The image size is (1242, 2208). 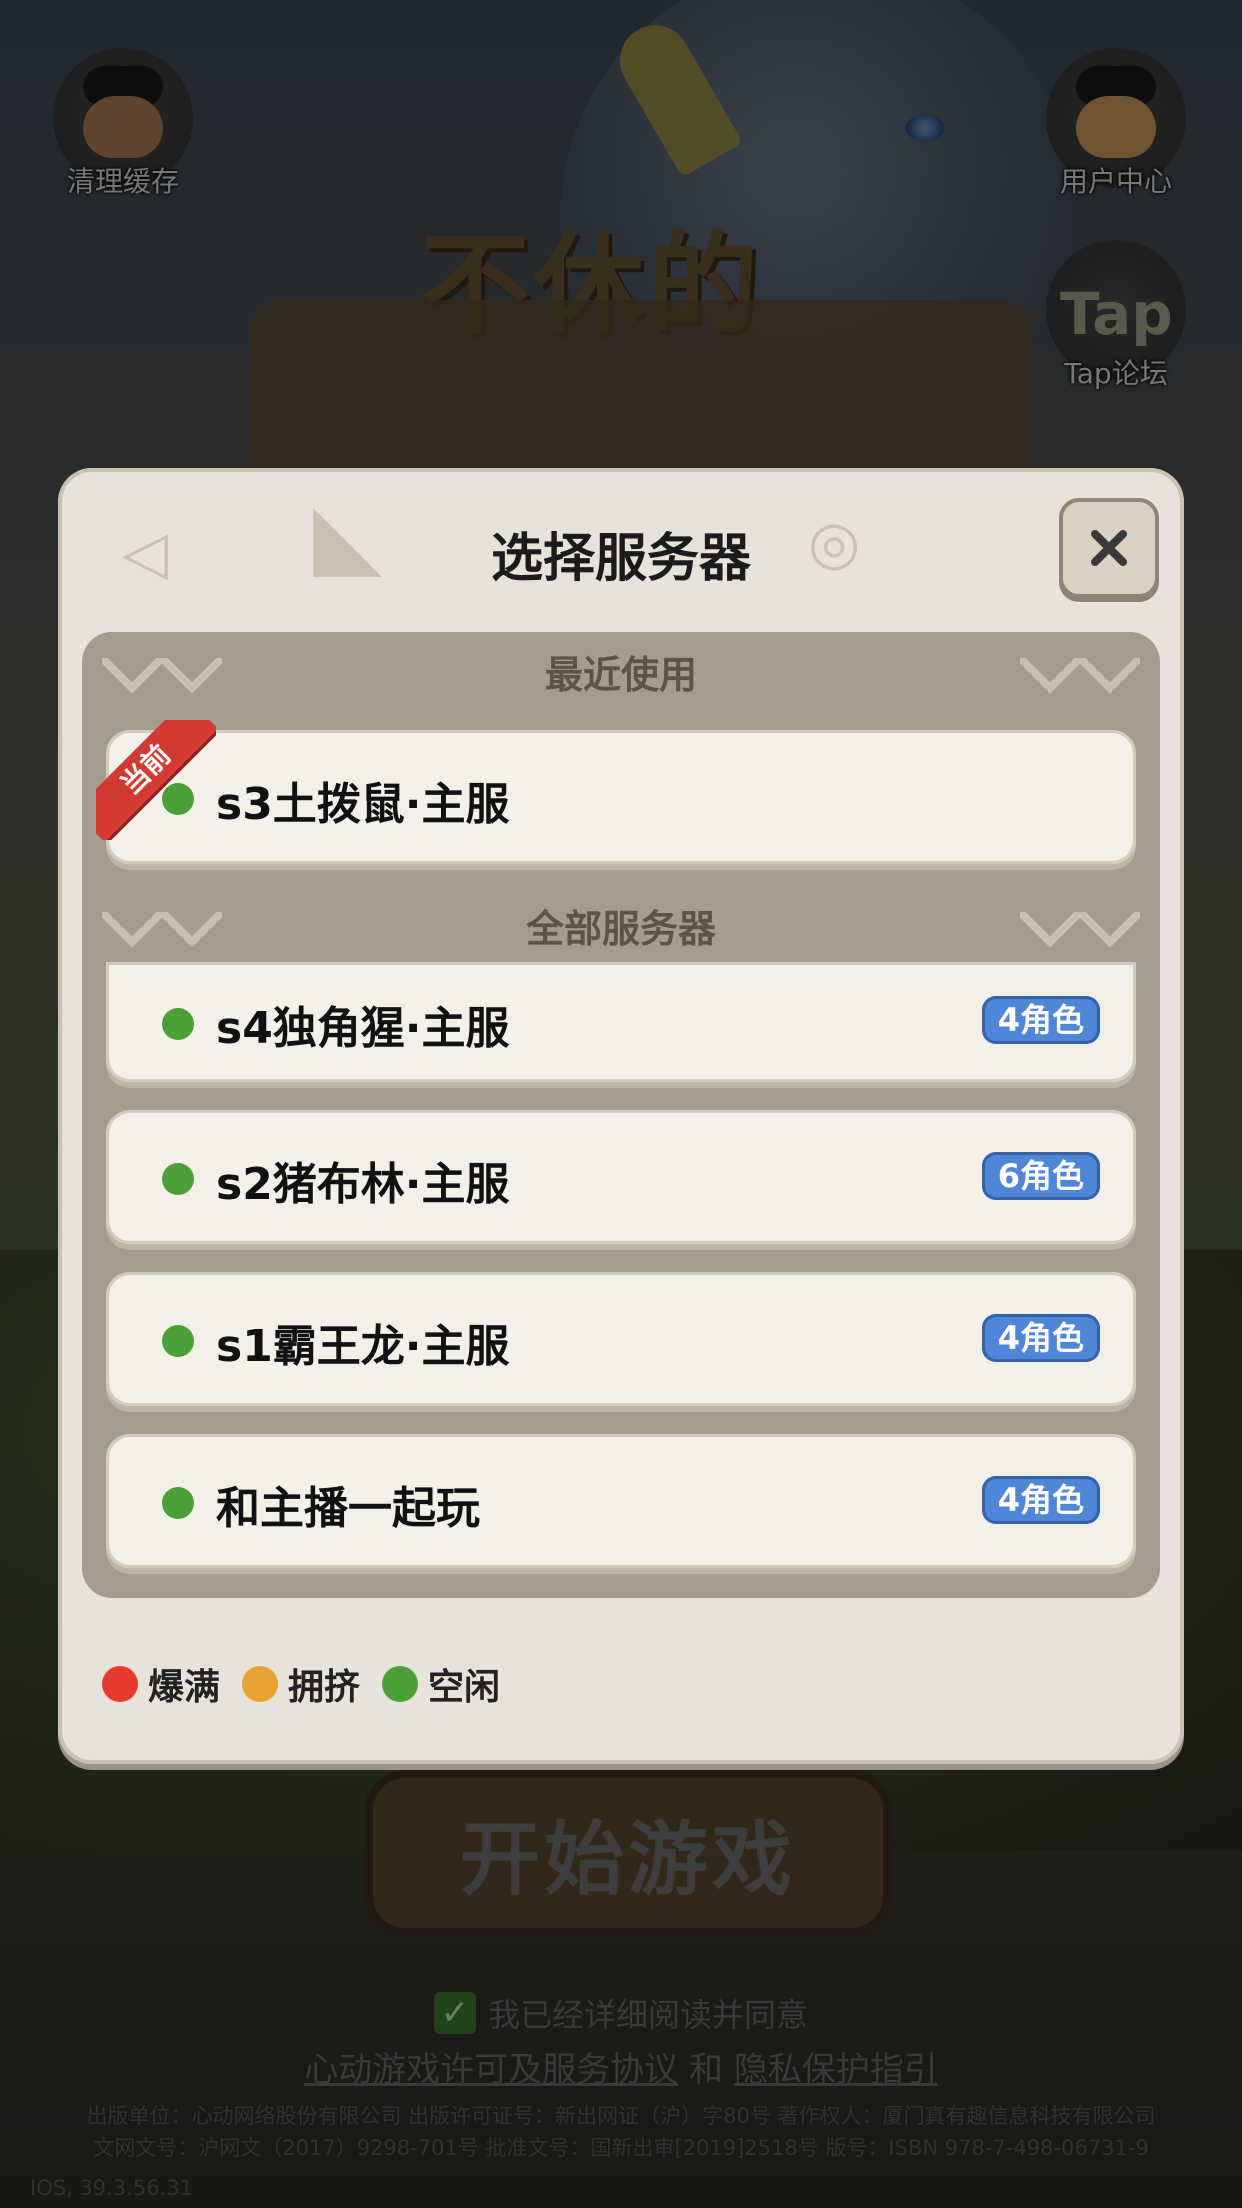 I want to click on legend-label: 爆满, so click(x=184, y=1687).